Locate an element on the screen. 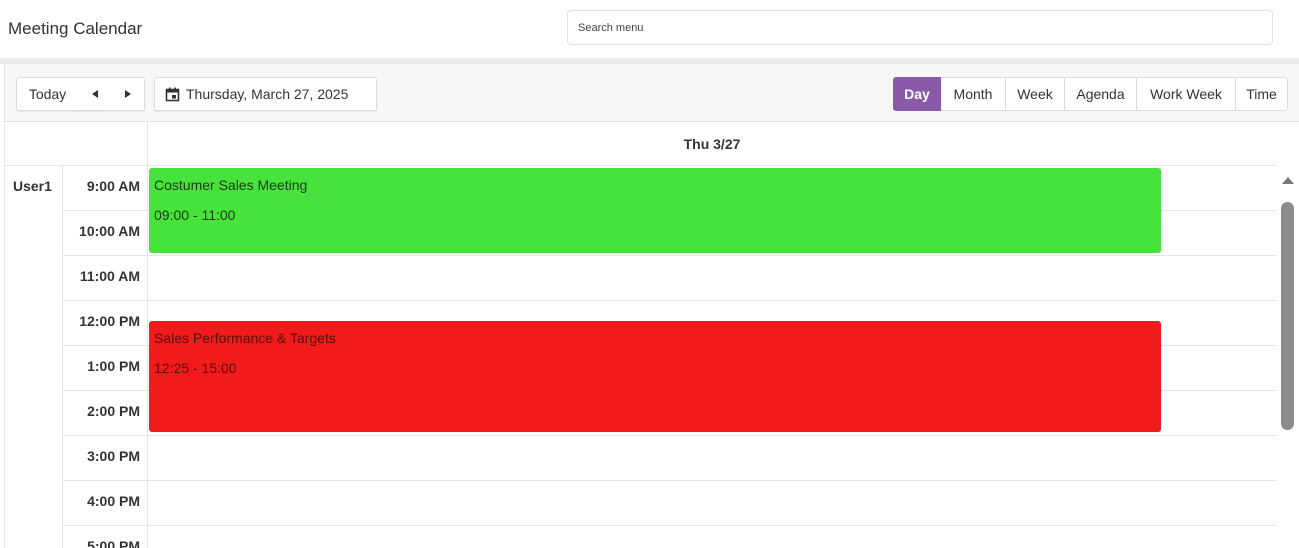  view-work-week-button: Work Week is located at coordinates (1186, 94).